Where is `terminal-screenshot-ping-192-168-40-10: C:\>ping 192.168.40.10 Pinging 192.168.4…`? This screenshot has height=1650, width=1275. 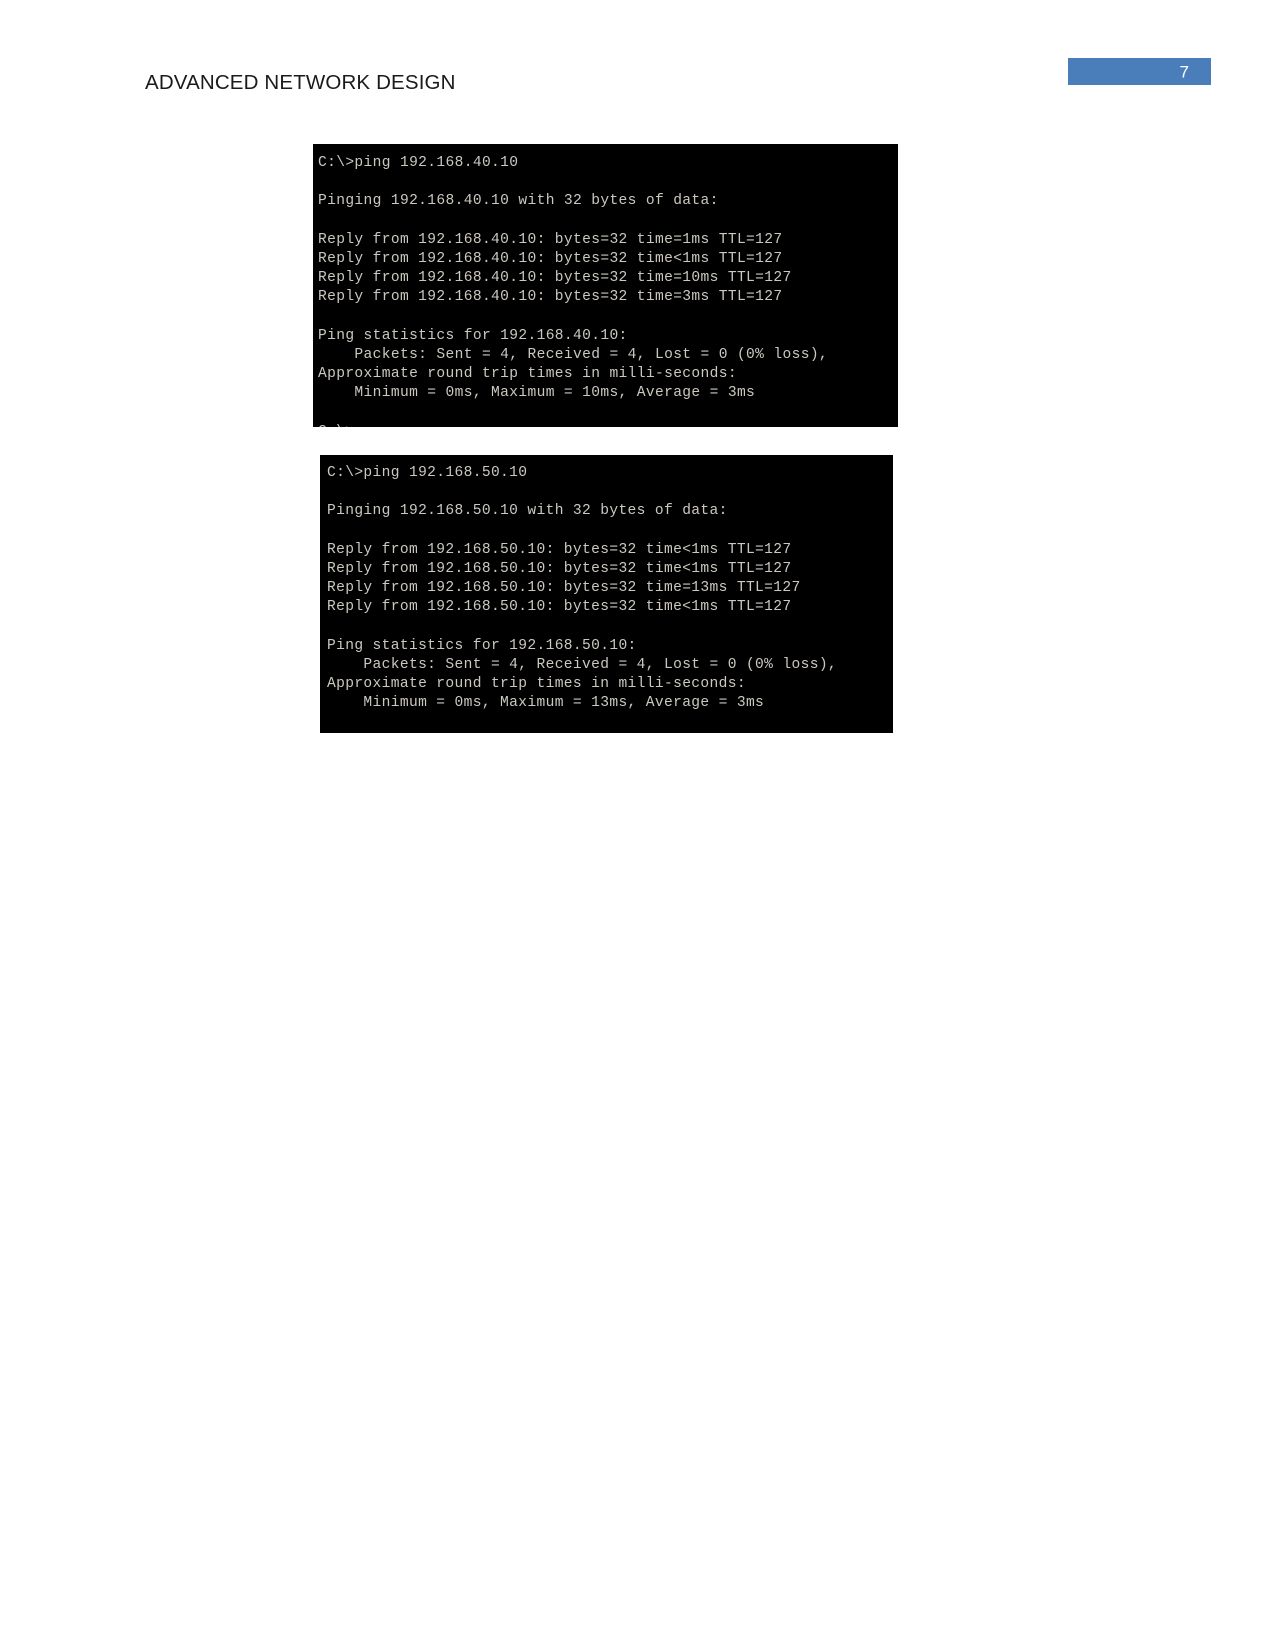
terminal-screenshot-ping-192-168-40-10: C:\>ping 192.168.40.10 Pinging 192.168.4… is located at coordinates (605, 285).